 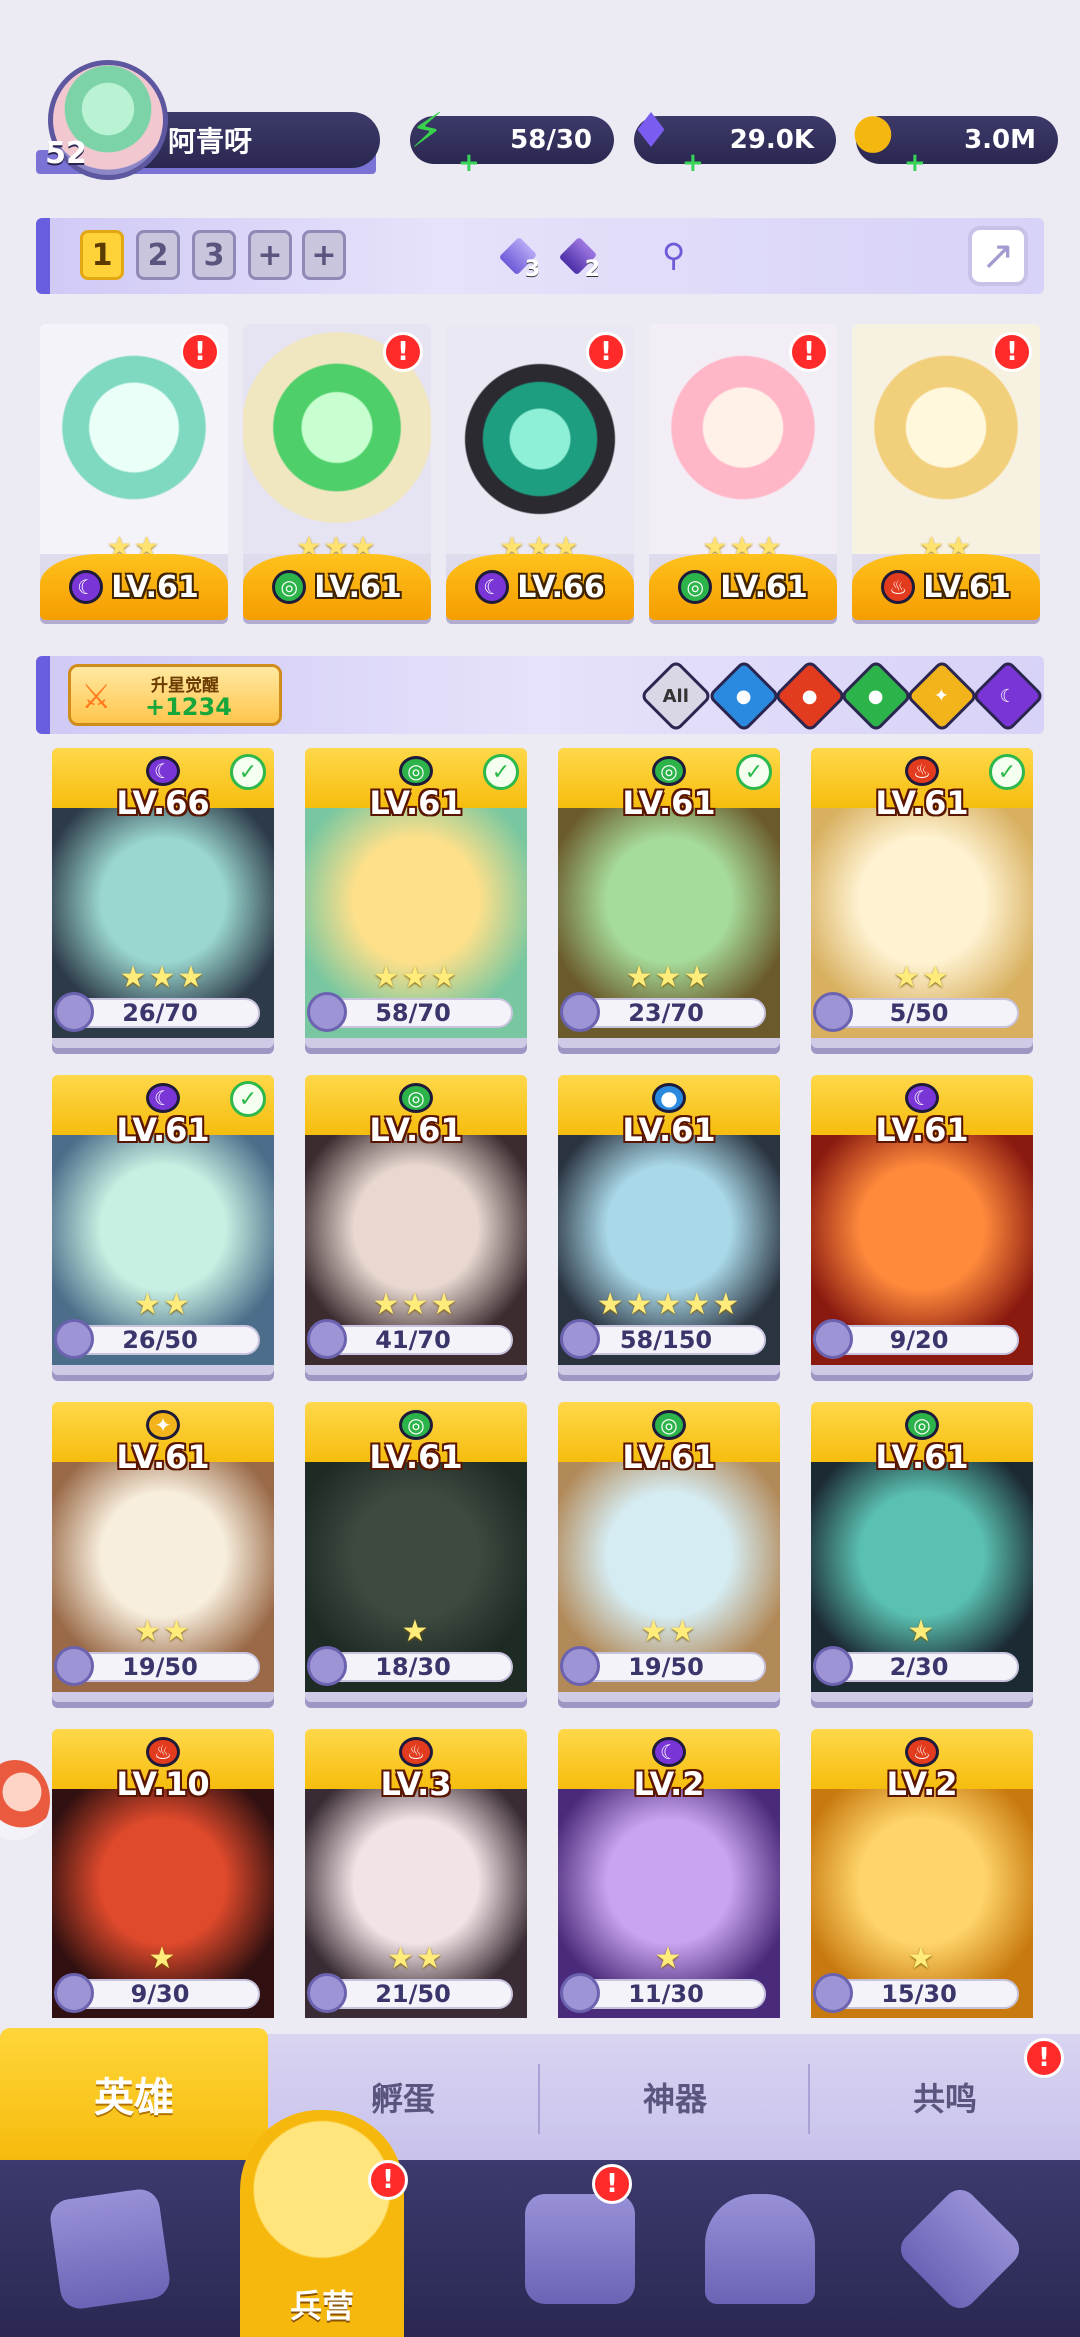 I want to click on checkmark-icon: ✓, so click(x=248, y=772).